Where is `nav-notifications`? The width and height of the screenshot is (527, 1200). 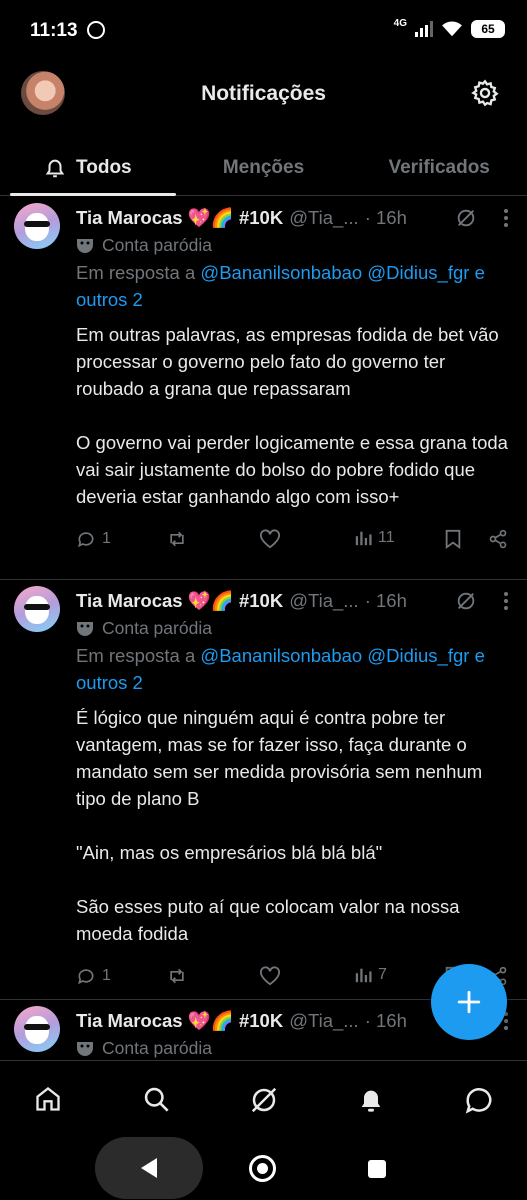
nav-notifications is located at coordinates (371, 1102).